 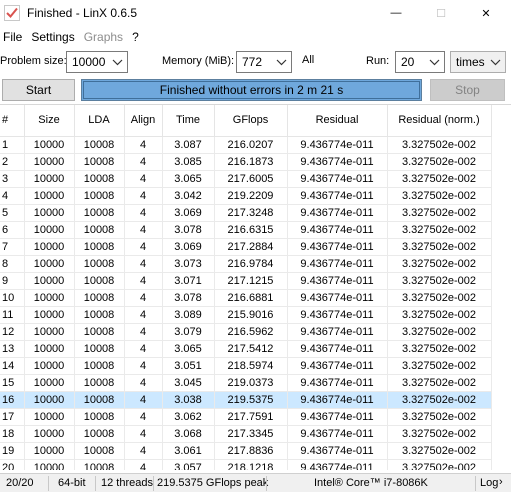 What do you see at coordinates (251, 179) in the screenshot?
I see `cell-gflops: 217.6005` at bounding box center [251, 179].